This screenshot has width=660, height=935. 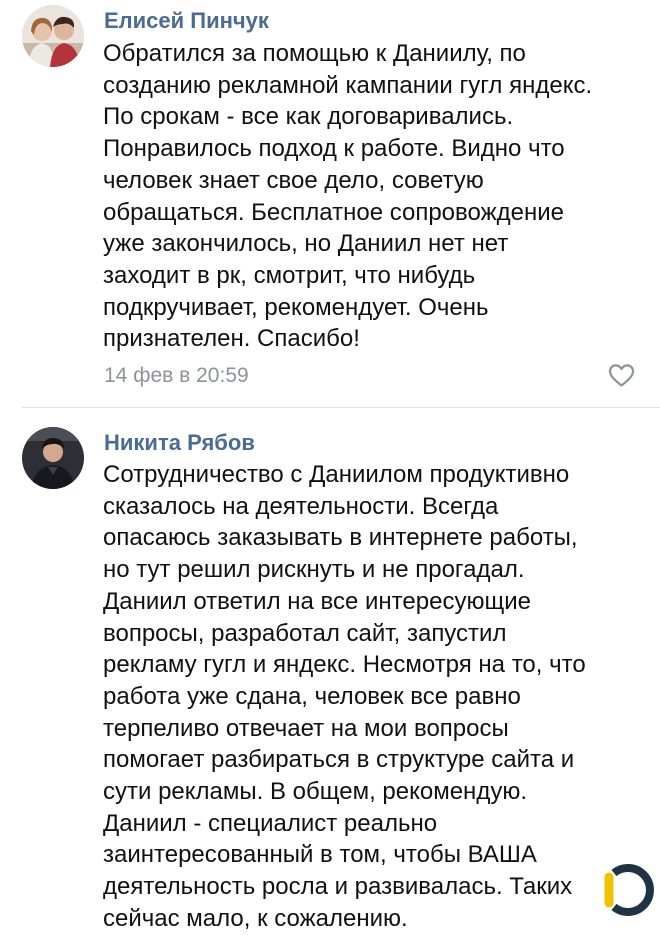 What do you see at coordinates (317, 601) in the screenshot?
I see `text-line: Даниил ответил на все интересующие` at bounding box center [317, 601].